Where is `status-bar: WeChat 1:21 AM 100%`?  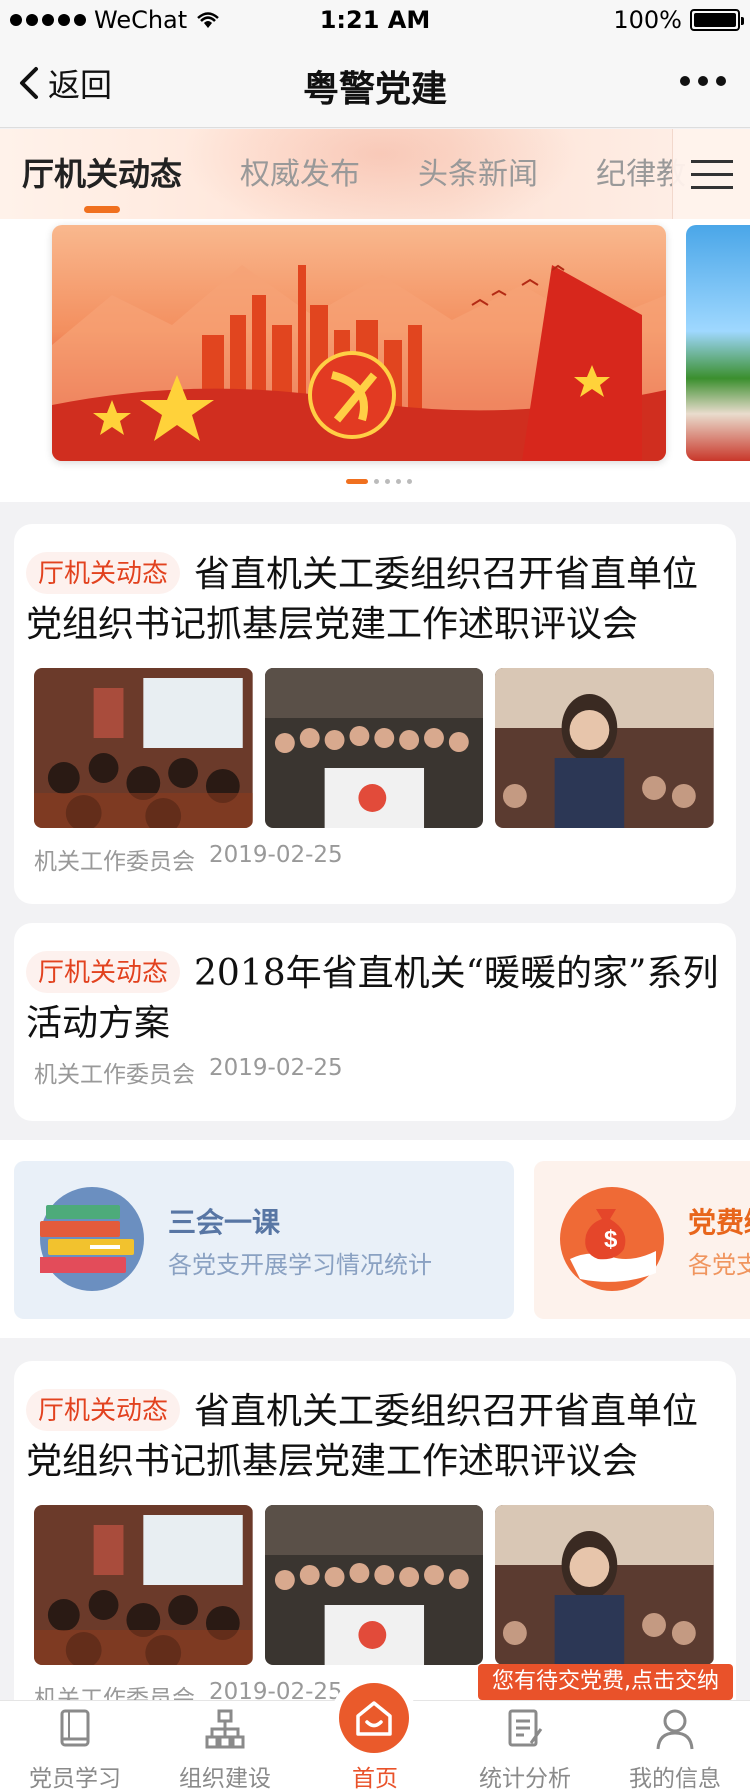 status-bar: WeChat 1:21 AM 100% is located at coordinates (375, 20).